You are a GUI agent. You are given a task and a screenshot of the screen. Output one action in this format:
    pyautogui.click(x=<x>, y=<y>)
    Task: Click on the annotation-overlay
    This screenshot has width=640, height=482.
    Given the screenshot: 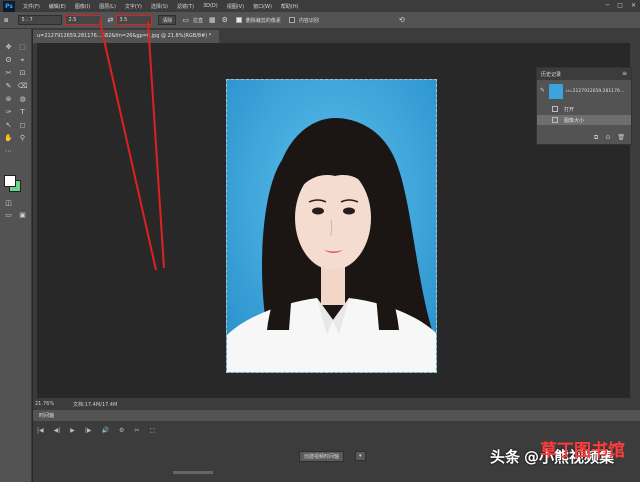 What is the action you would take?
    pyautogui.click(x=132, y=146)
    